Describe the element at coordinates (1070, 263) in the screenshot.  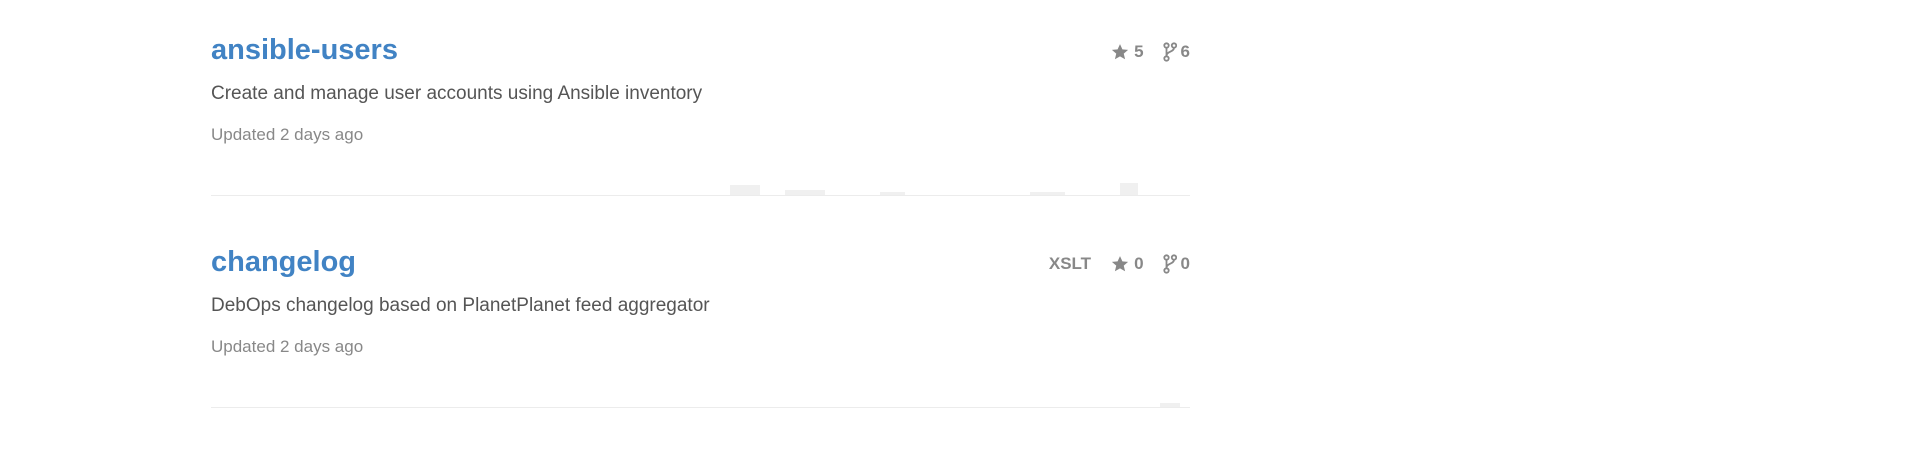
I see `repo-language: XSLT` at that location.